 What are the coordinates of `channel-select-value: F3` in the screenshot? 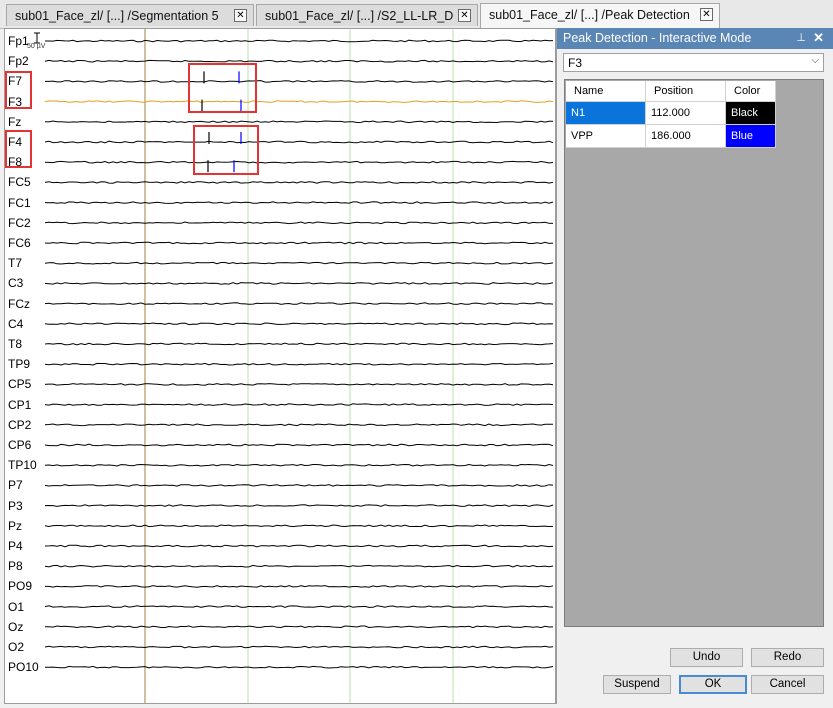 It's located at (575, 63).